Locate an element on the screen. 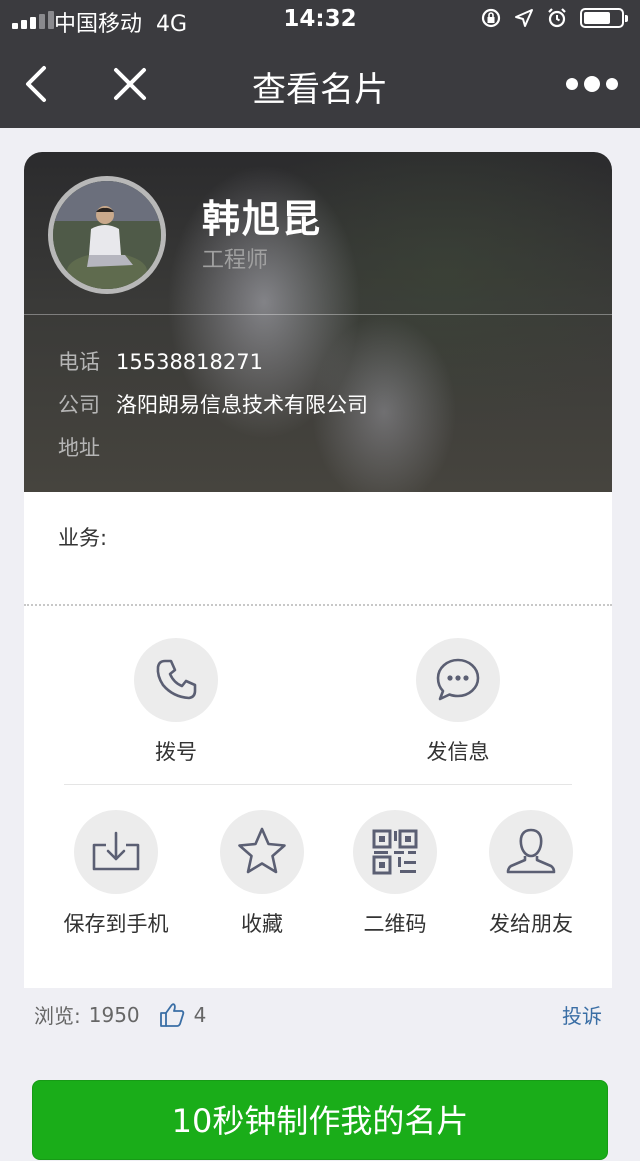 The width and height of the screenshot is (640, 1161). qr-code-icon is located at coordinates (395, 852).